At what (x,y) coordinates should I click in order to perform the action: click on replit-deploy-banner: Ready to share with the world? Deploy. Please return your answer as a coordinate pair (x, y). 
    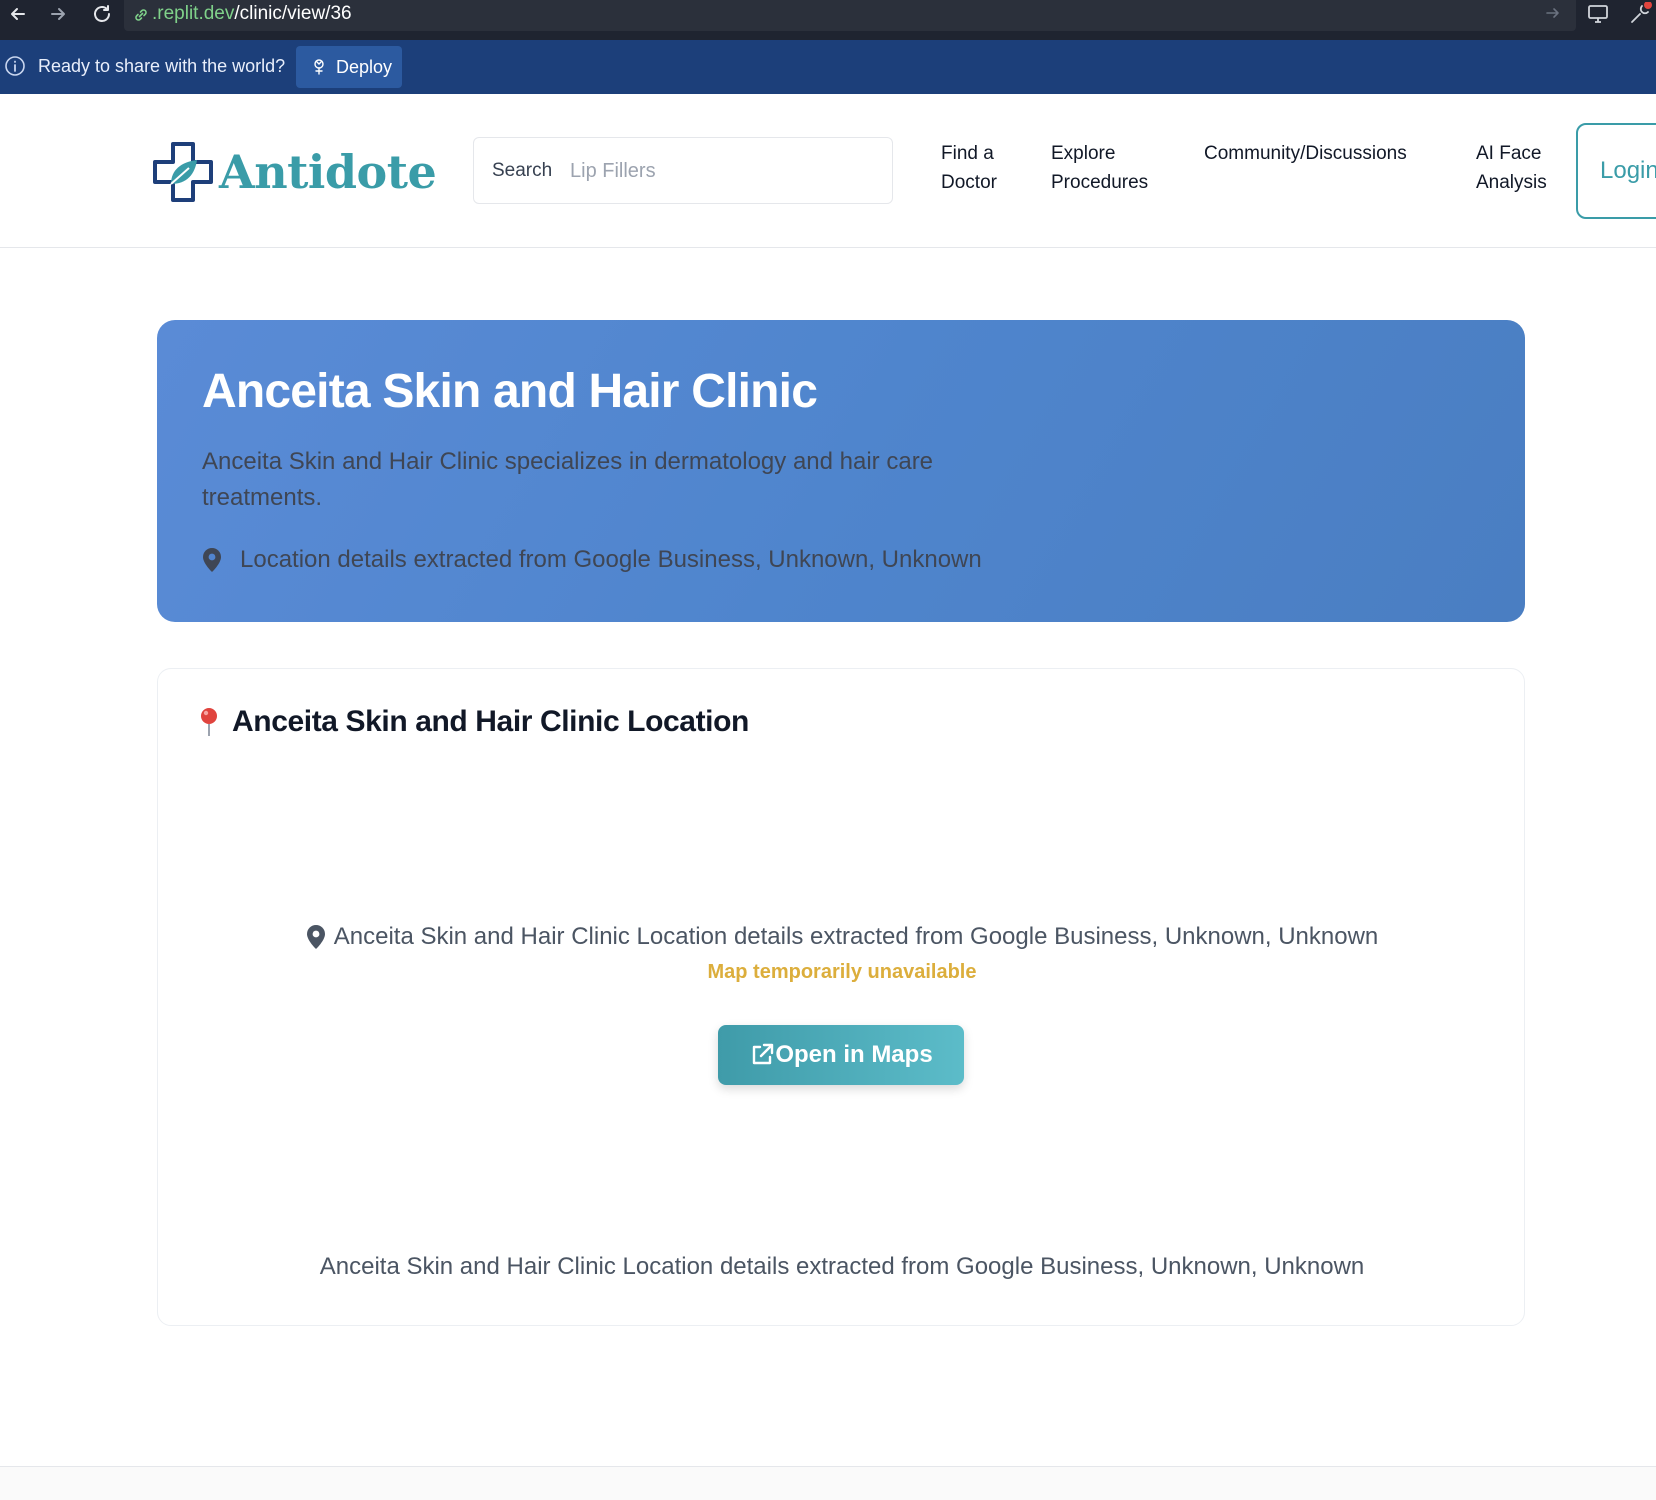
    Looking at the image, I should click on (828, 67).